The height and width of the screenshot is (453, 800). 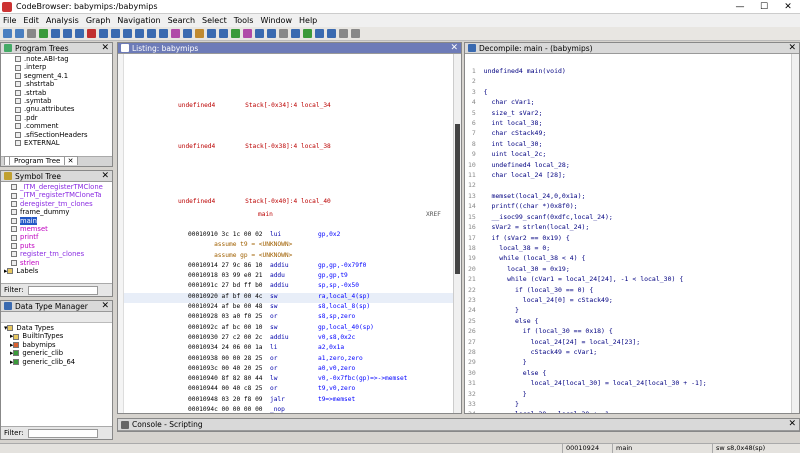 What do you see at coordinates (58, 336) in the screenshot?
I see `list-item: ▸ BuiltInTypes` at bounding box center [58, 336].